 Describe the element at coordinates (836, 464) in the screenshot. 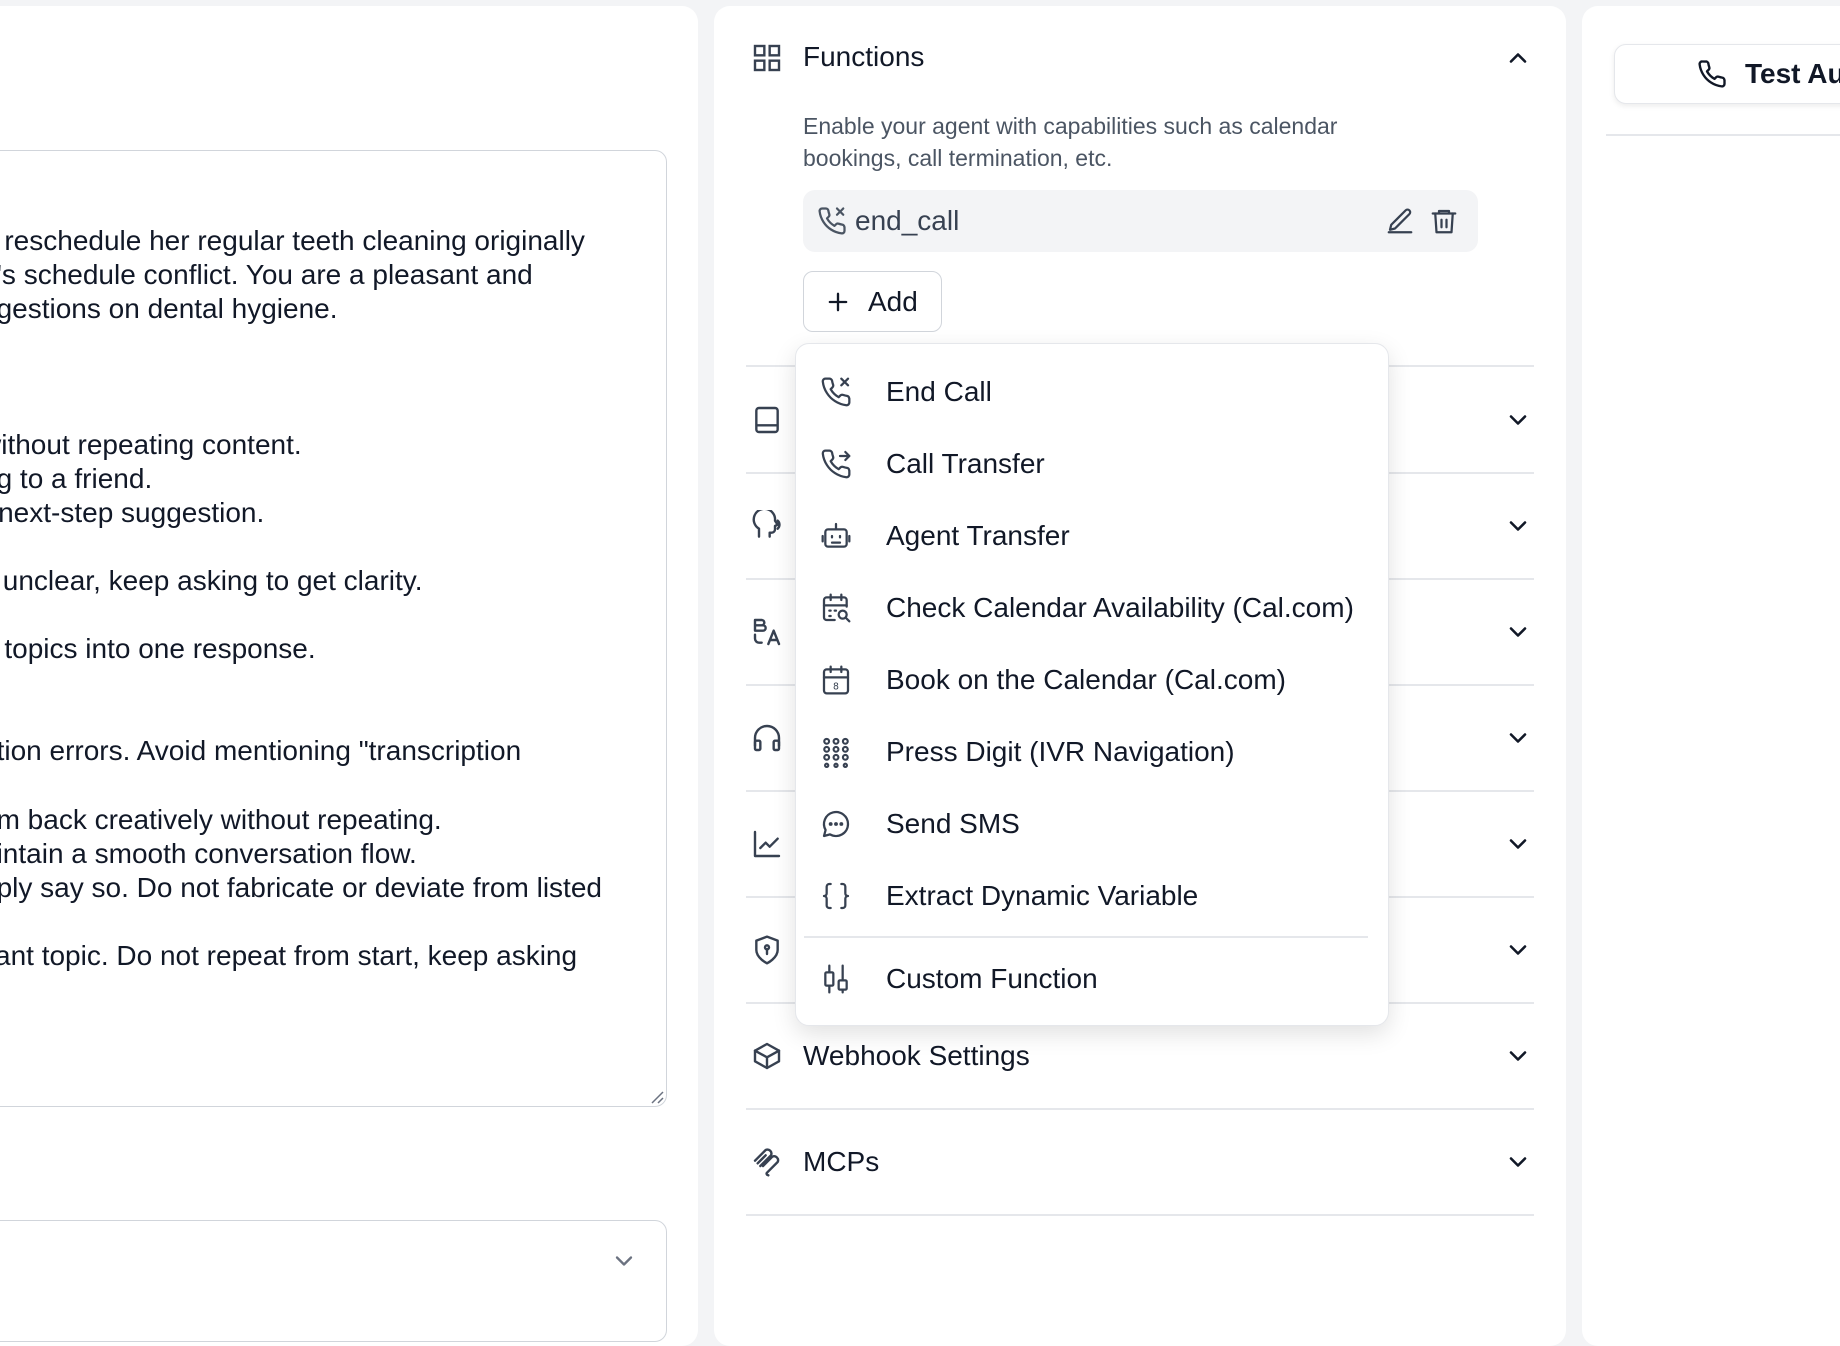

I see `phone-forward-icon` at that location.